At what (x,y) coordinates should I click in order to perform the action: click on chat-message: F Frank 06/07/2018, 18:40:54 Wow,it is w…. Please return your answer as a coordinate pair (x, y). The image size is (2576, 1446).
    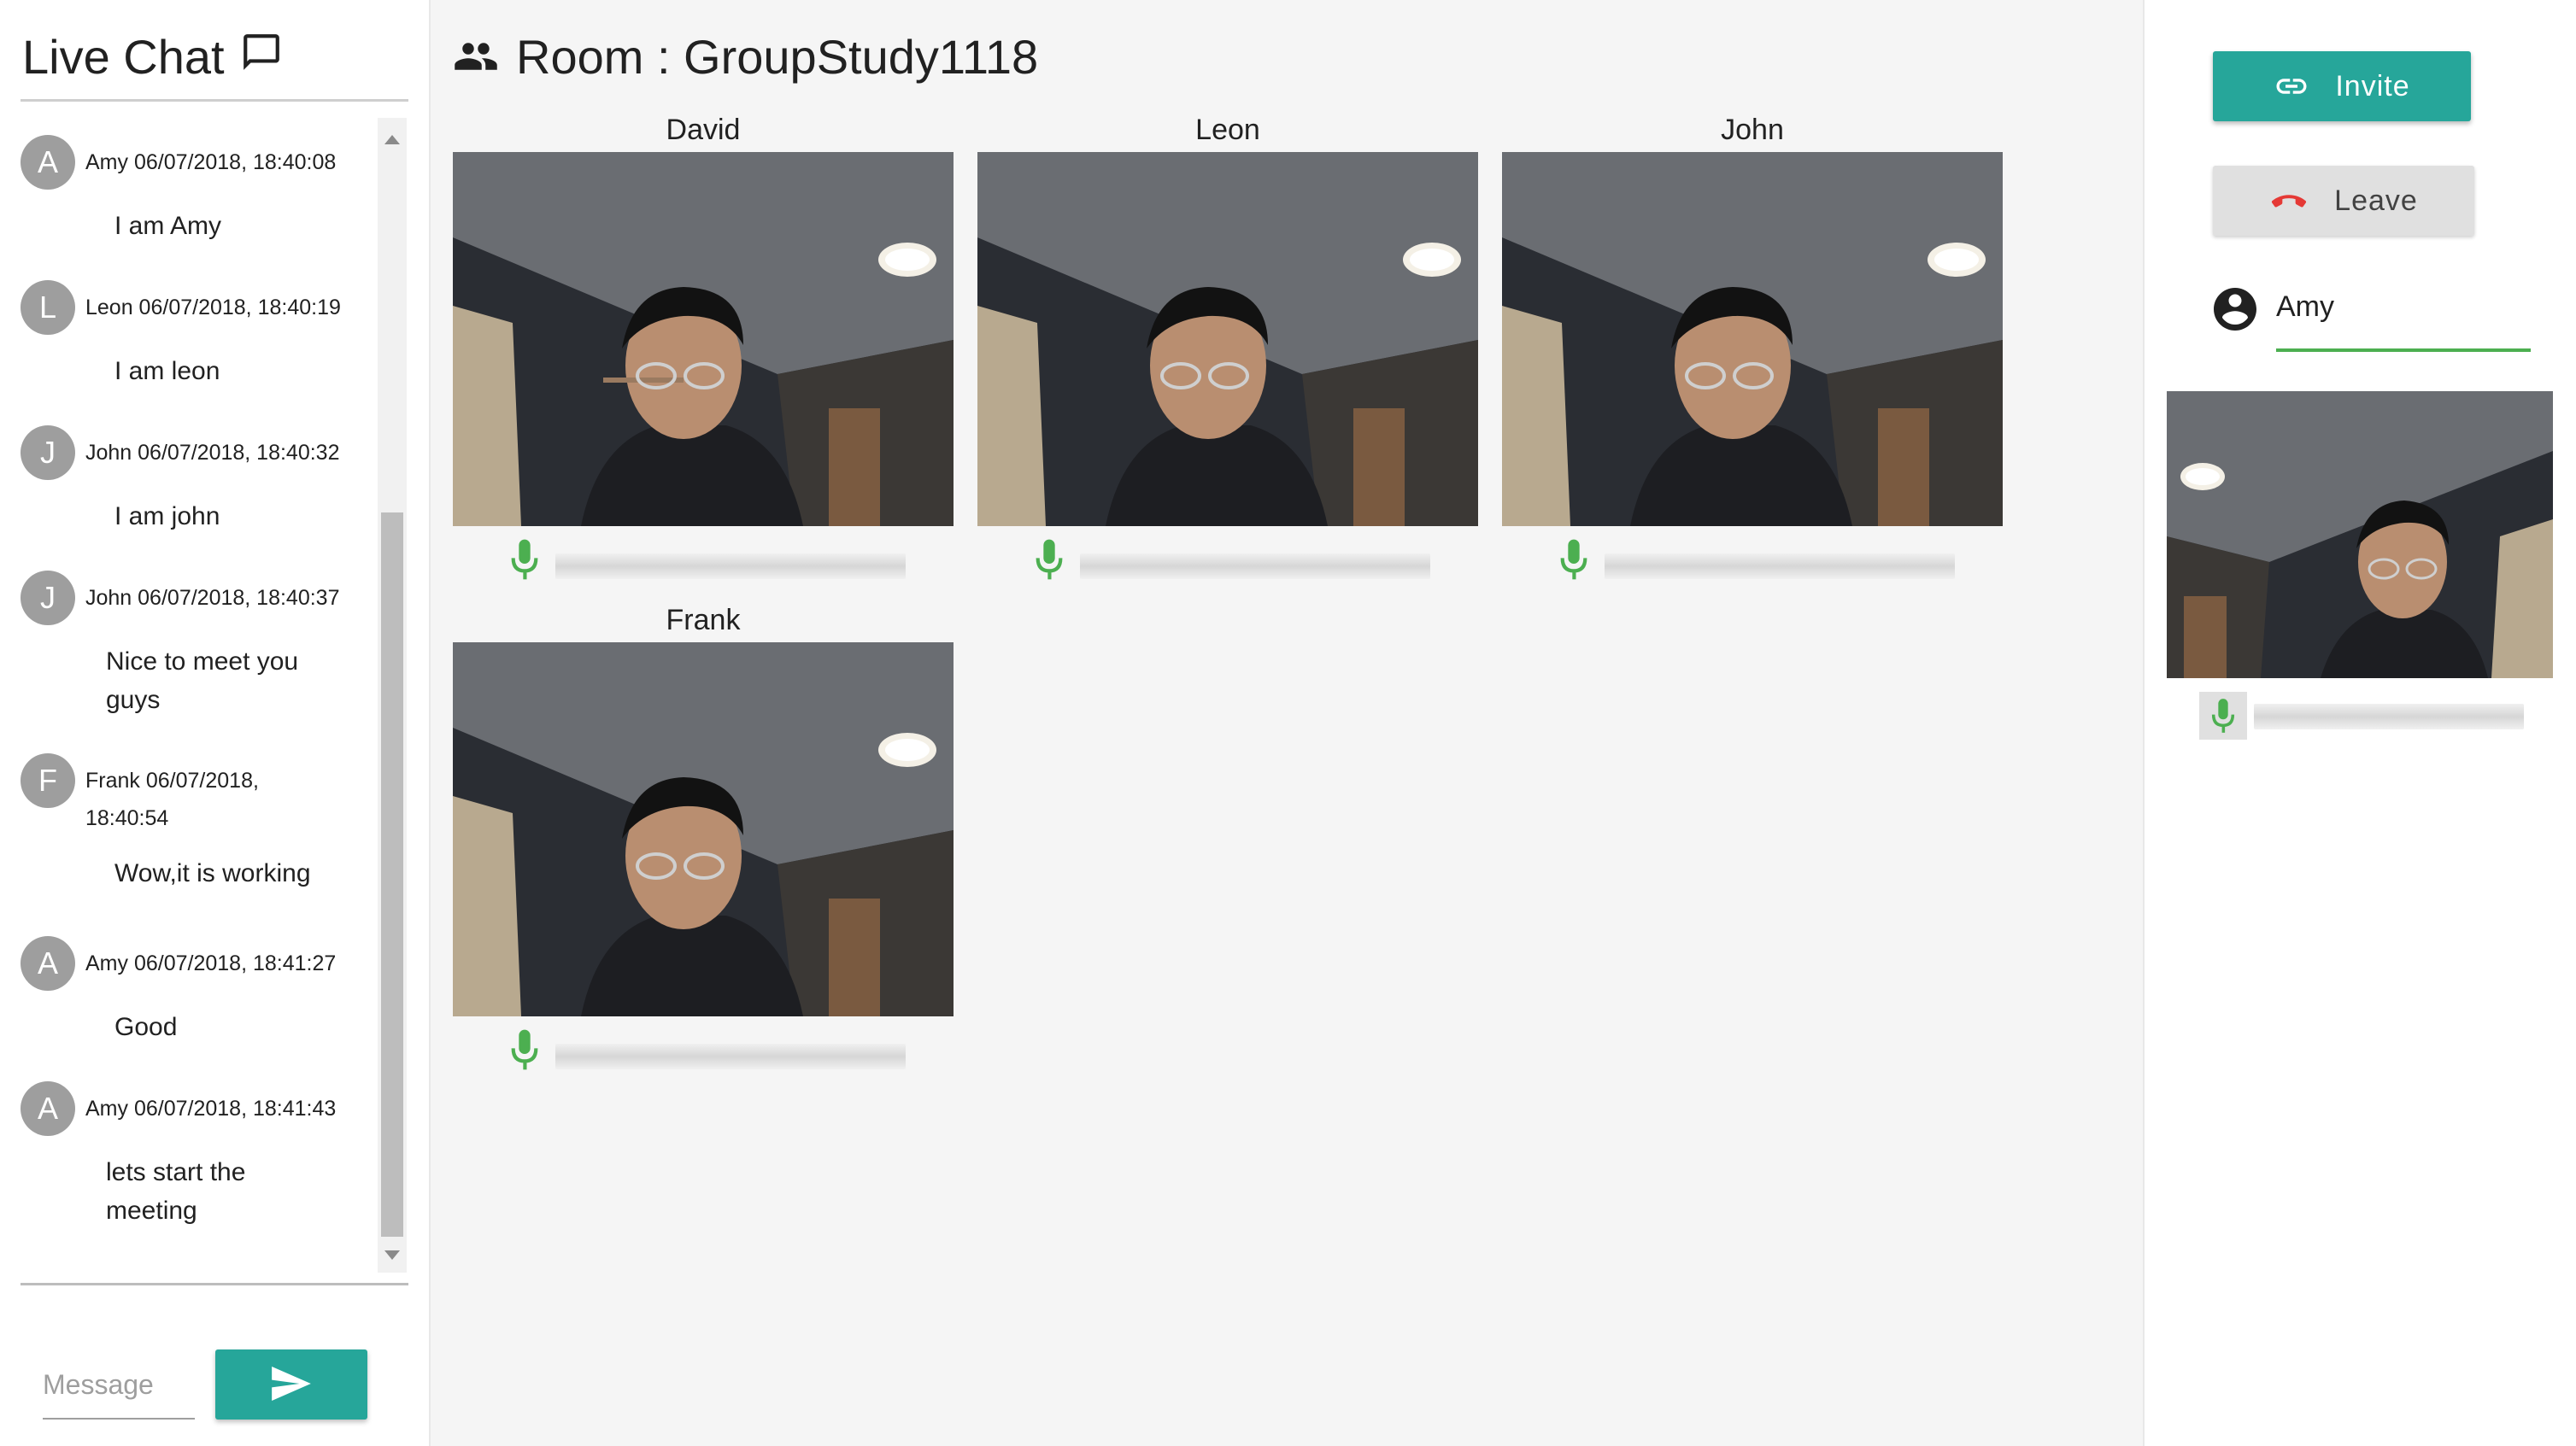
    Looking at the image, I should click on (198, 823).